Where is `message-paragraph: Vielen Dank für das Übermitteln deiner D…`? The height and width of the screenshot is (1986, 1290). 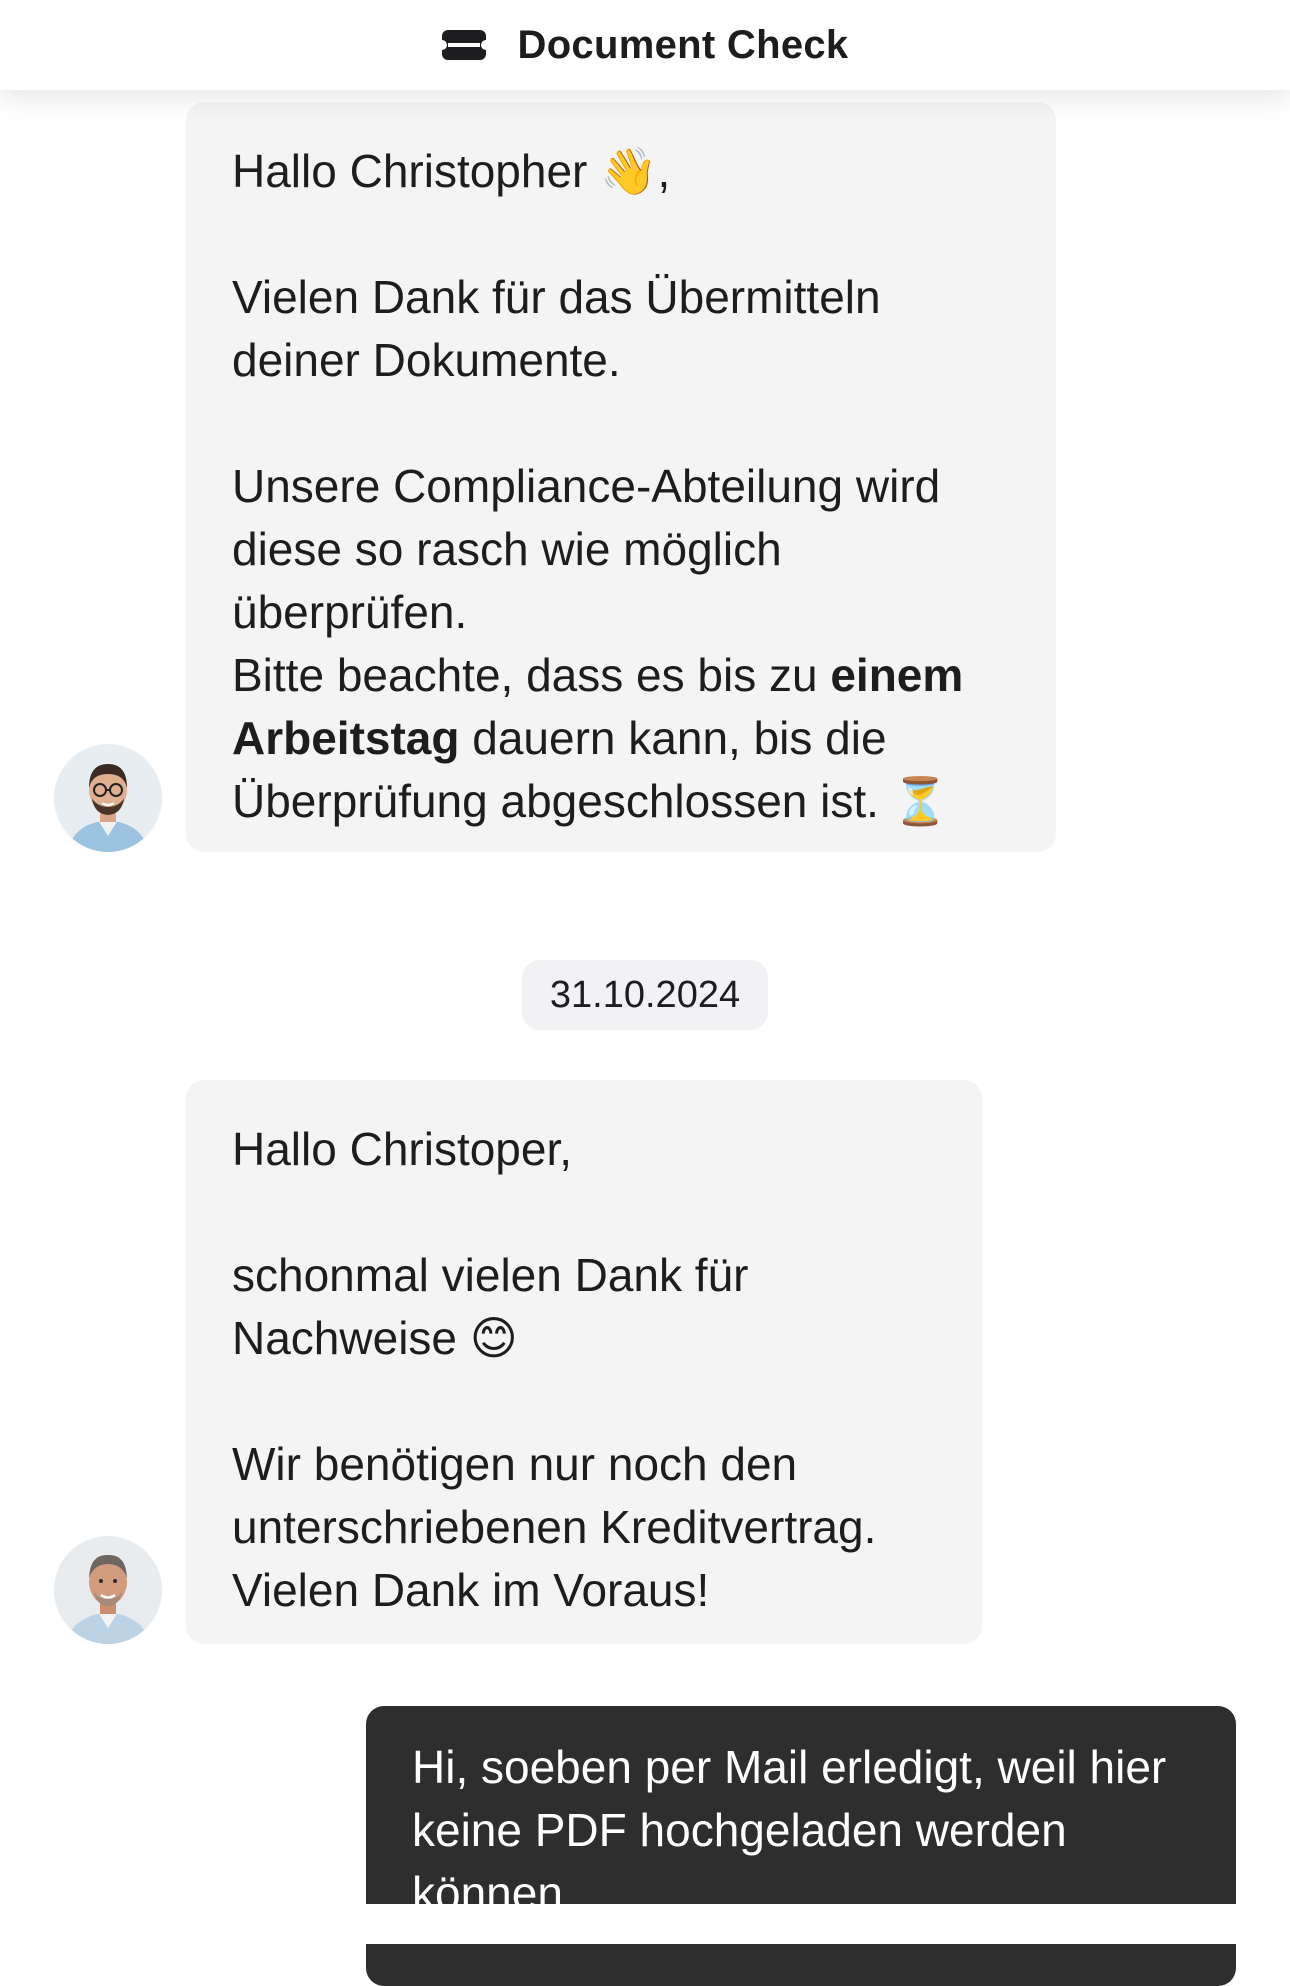
message-paragraph: Vielen Dank für das Übermitteln deiner D… is located at coordinates (556, 328).